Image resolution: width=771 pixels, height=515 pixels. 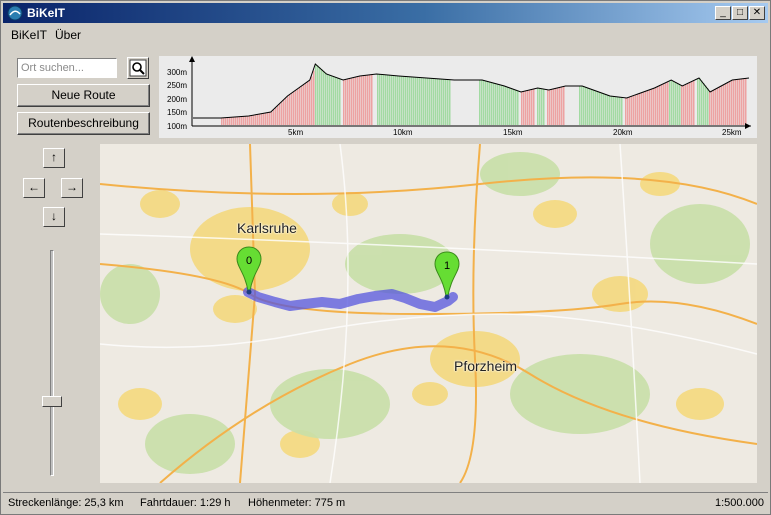 What do you see at coordinates (740, 13) in the screenshot?
I see `maximize-button: □` at bounding box center [740, 13].